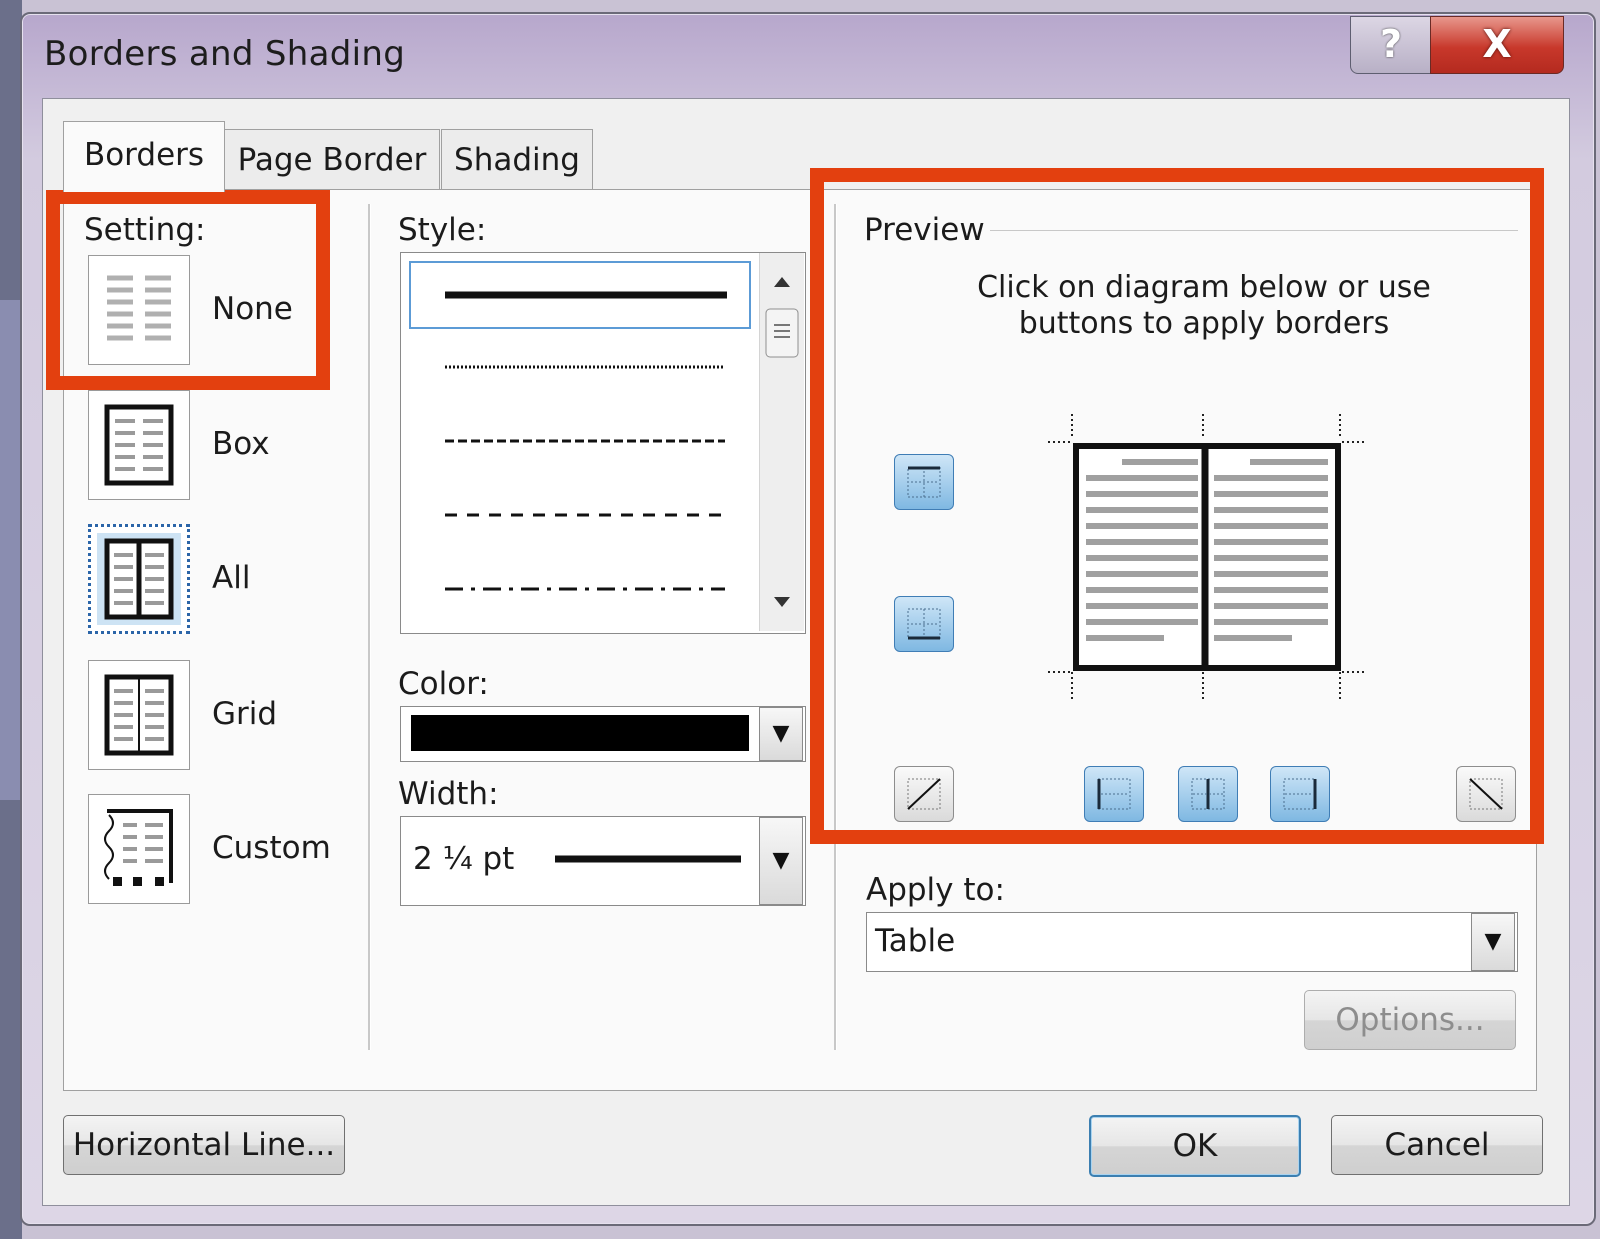 The height and width of the screenshot is (1239, 1600). I want to click on setting-grid-label: Grid, so click(244, 714).